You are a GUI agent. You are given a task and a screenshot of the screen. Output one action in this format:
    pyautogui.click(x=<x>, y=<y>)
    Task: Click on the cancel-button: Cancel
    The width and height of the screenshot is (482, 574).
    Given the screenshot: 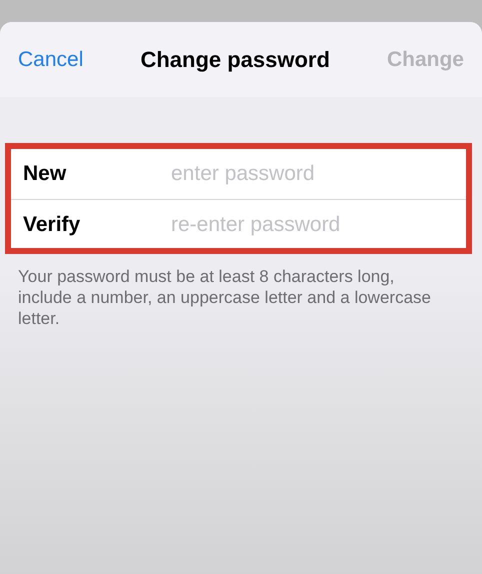 What is the action you would take?
    pyautogui.click(x=51, y=60)
    